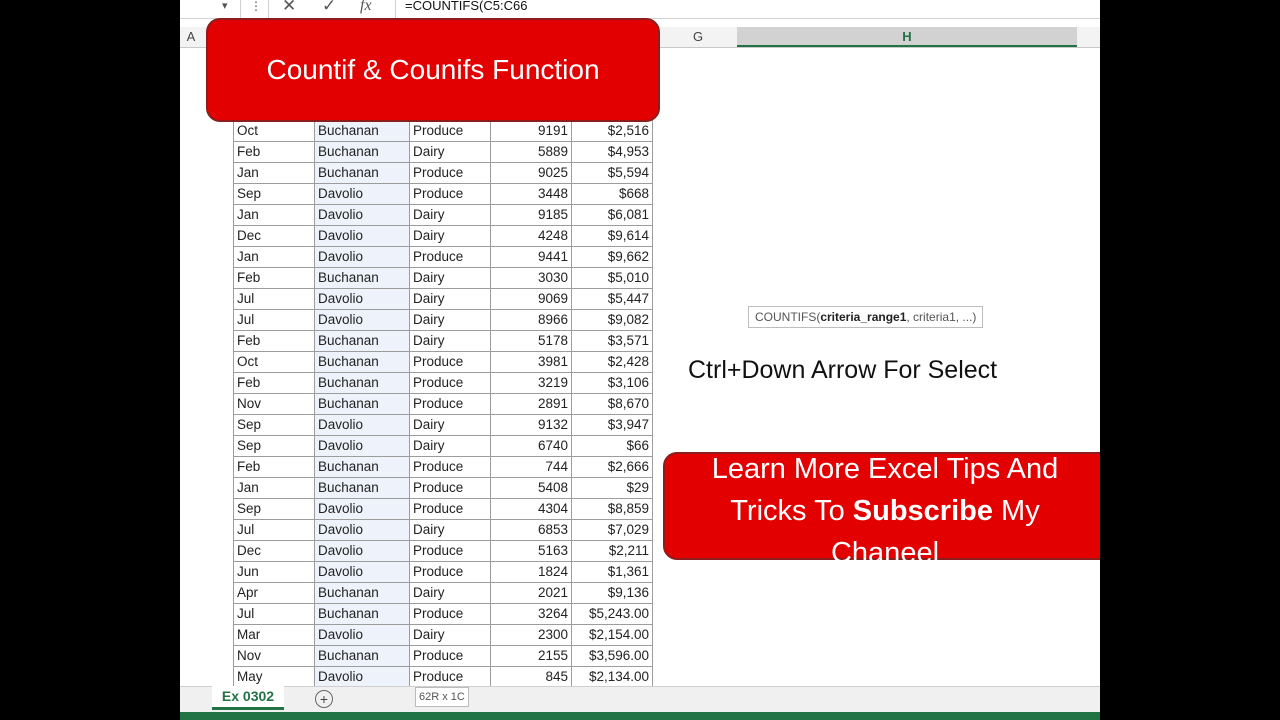  What do you see at coordinates (324, 699) in the screenshot?
I see `add-sheet-icon: +` at bounding box center [324, 699].